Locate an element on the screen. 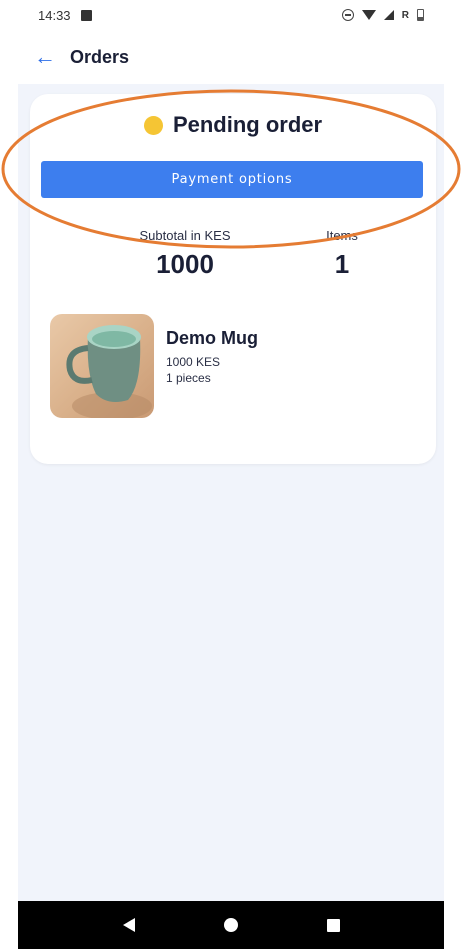 This screenshot has width=462, height=949. product-price: 1000 KES is located at coordinates (193, 362).